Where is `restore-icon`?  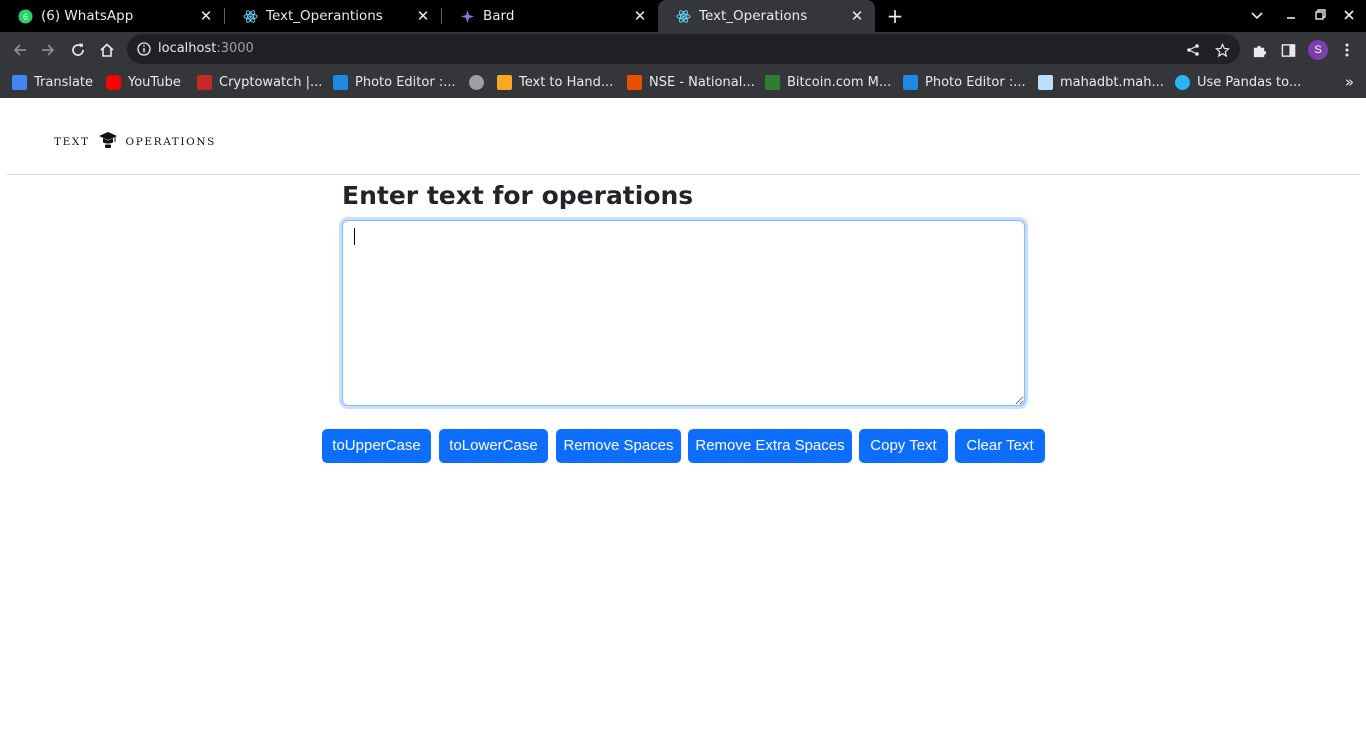
restore-icon is located at coordinates (1320, 16).